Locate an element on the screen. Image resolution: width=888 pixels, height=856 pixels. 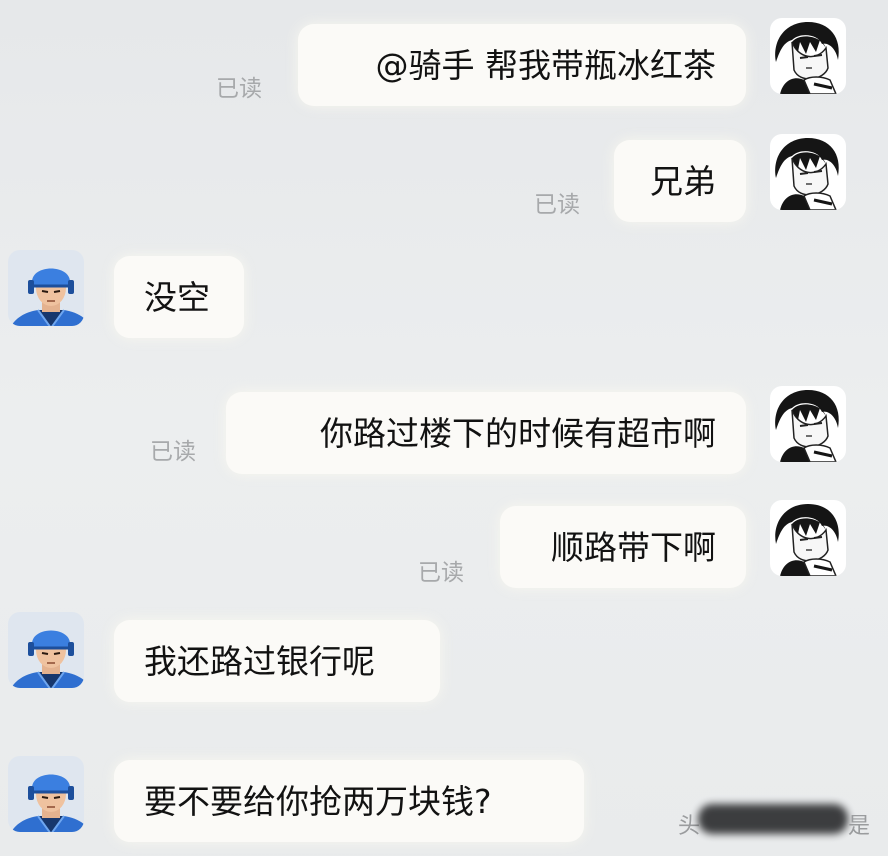
message-text: 要不要给你抢两万块钱? is located at coordinates (318, 801).